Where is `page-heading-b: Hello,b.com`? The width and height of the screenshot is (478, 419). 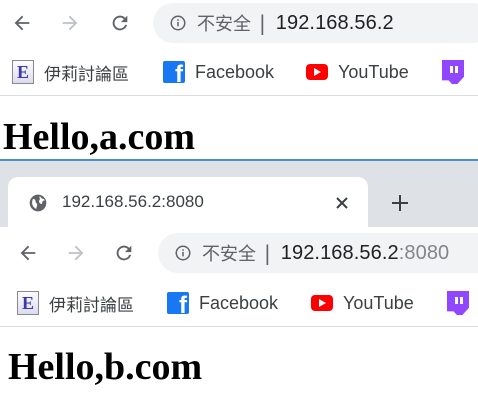
page-heading-b: Hello,b.com is located at coordinates (105, 367).